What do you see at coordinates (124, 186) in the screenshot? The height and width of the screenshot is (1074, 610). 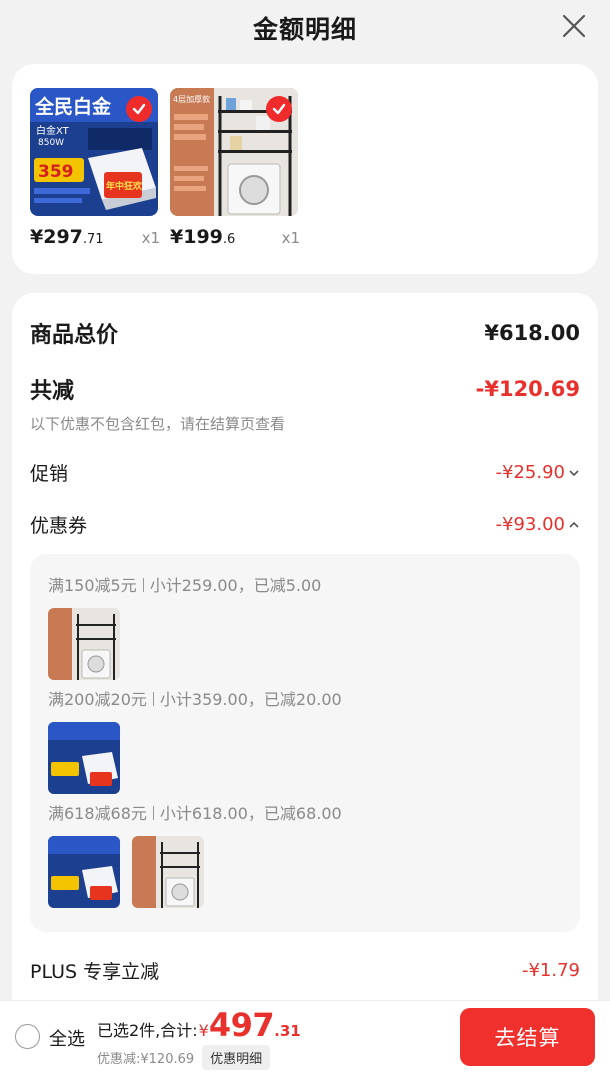 I see `product-thumb-tag: 年中狂欢` at bounding box center [124, 186].